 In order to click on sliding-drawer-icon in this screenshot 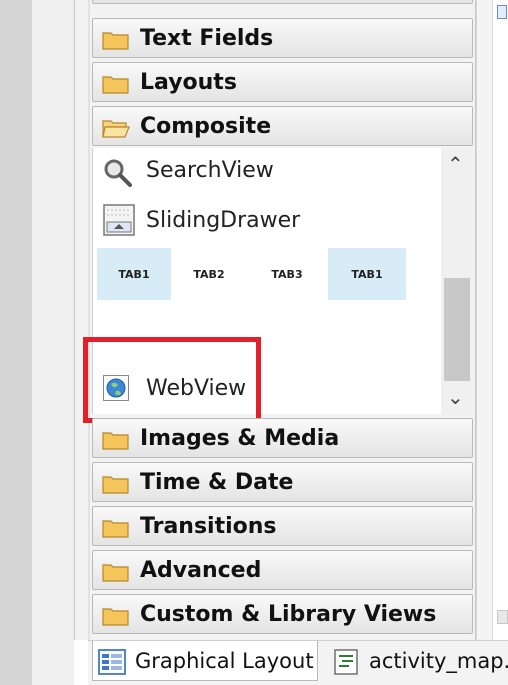, I will do `click(119, 220)`.